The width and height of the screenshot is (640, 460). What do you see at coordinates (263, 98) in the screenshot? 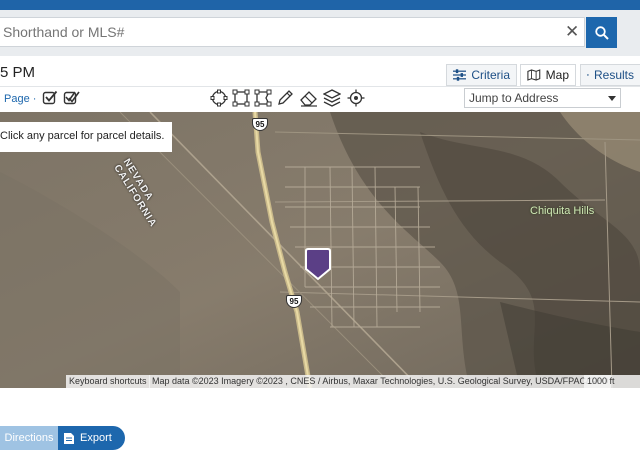
I see `draw-polygon-icon` at bounding box center [263, 98].